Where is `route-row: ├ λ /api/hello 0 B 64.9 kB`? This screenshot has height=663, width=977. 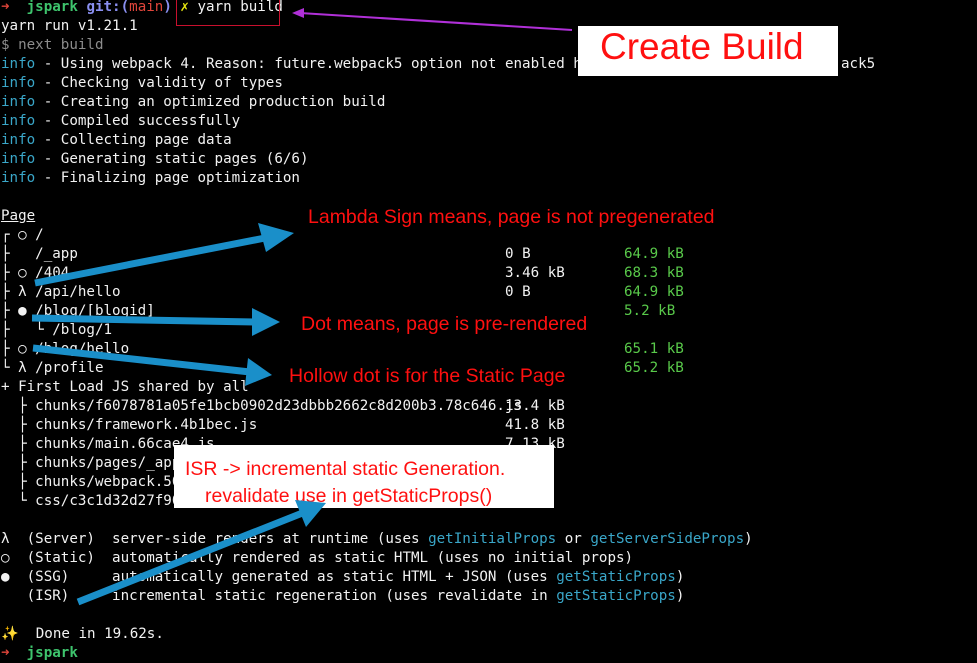
route-row: ├ λ /api/hello 0 B 64.9 kB is located at coordinates (342, 292).